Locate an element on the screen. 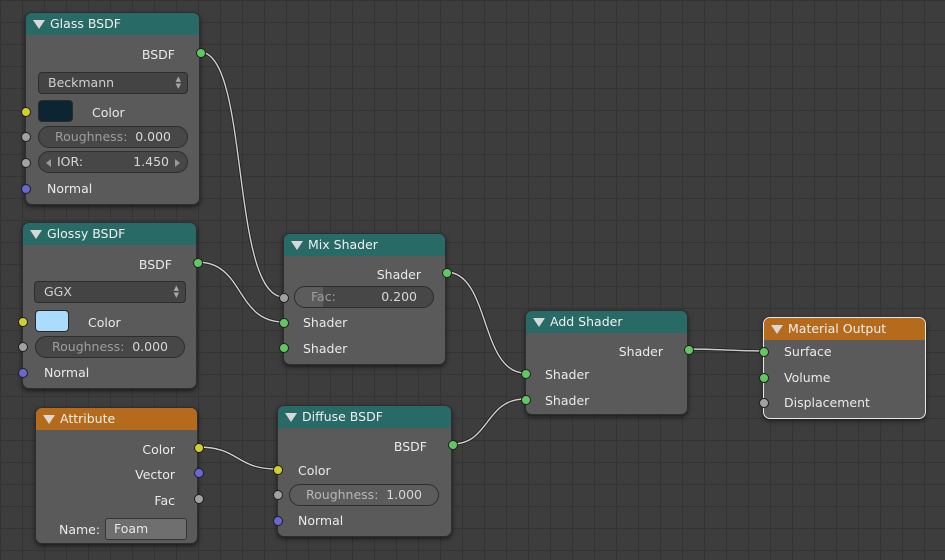  volume-label: Volume is located at coordinates (807, 377).